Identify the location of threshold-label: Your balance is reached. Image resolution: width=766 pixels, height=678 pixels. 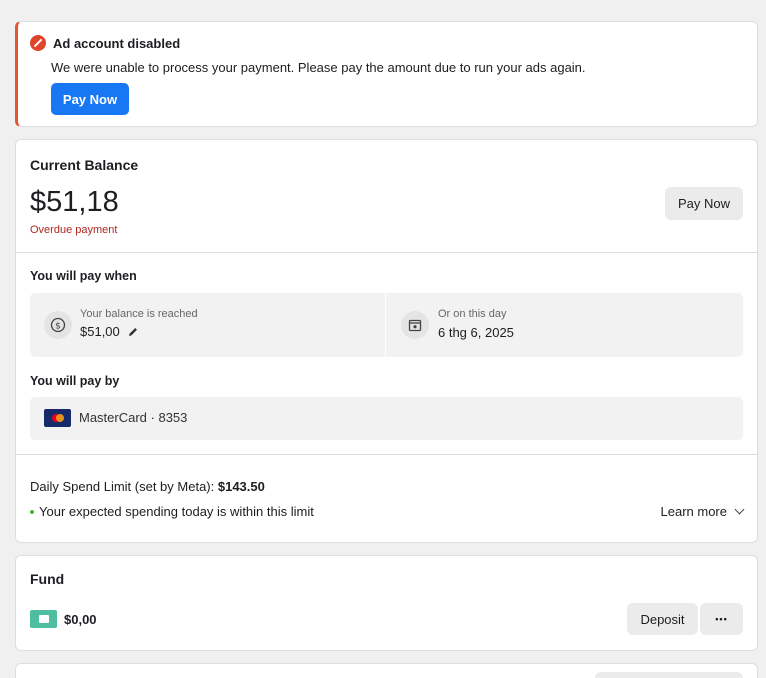
(139, 314).